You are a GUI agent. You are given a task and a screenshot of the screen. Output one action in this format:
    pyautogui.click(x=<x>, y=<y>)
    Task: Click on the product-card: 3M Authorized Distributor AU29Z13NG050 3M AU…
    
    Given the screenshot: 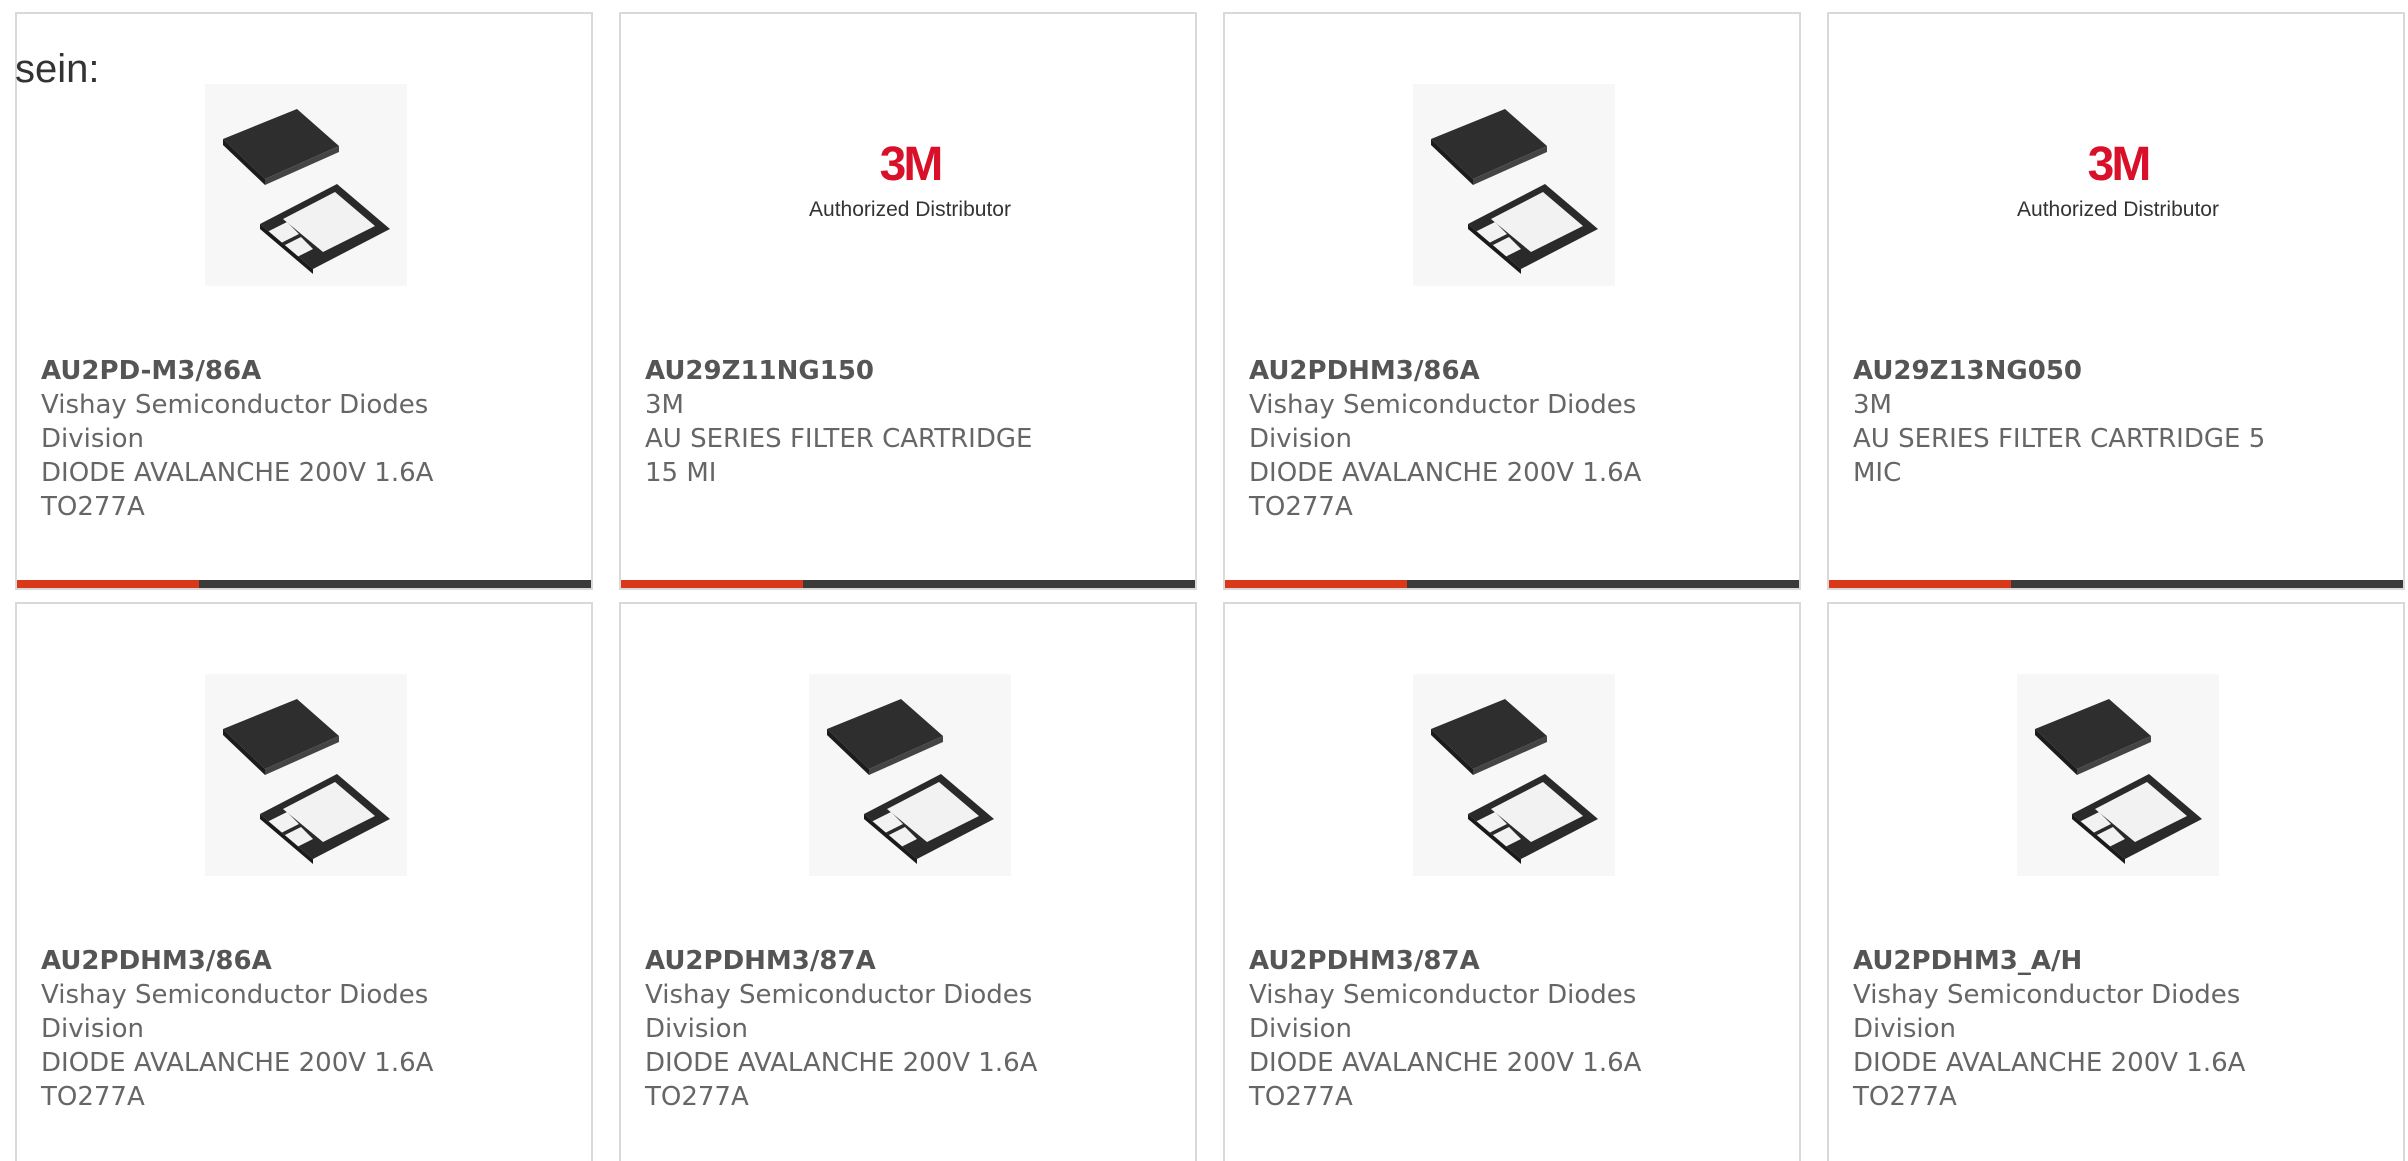 What is the action you would take?
    pyautogui.click(x=2116, y=301)
    